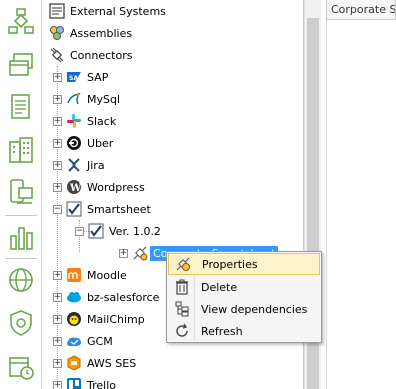  Describe the element at coordinates (74, 143) in the screenshot. I see `uber-icon` at that location.